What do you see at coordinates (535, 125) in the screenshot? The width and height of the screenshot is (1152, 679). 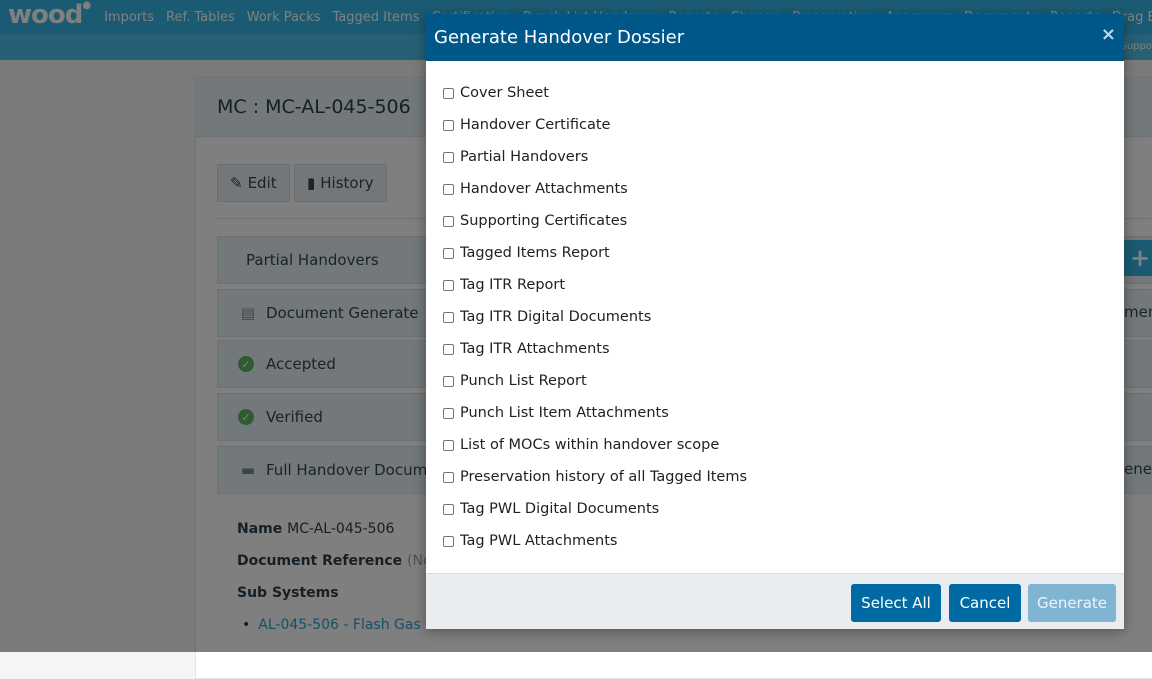 I see `option-label: Handover Certificate` at bounding box center [535, 125].